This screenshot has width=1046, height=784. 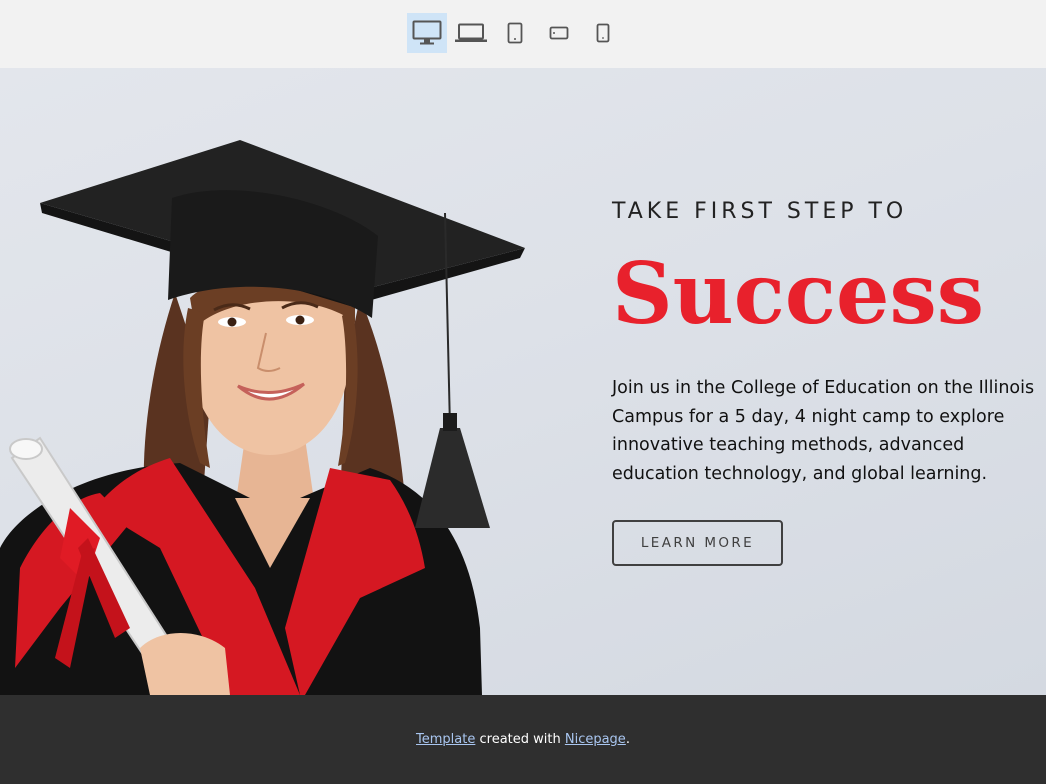 I want to click on nicepage-link: Nicepage, so click(x=595, y=739).